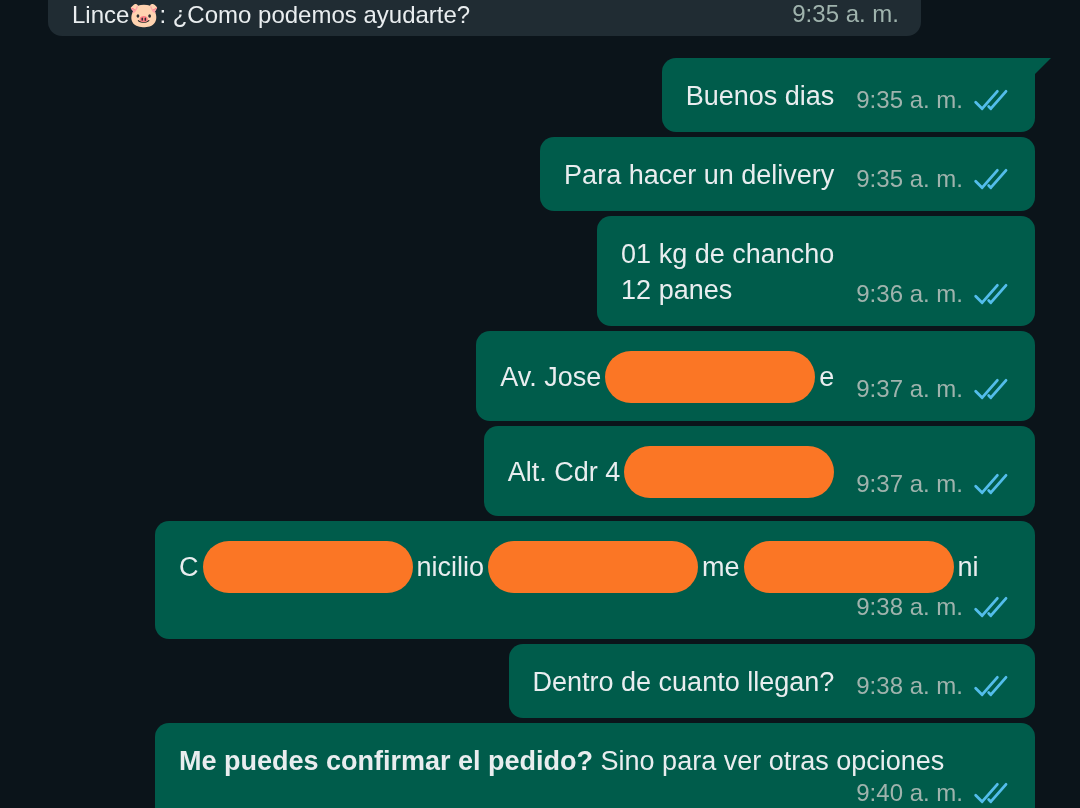 The height and width of the screenshot is (808, 1080). I want to click on message-text: C, so click(189, 567).